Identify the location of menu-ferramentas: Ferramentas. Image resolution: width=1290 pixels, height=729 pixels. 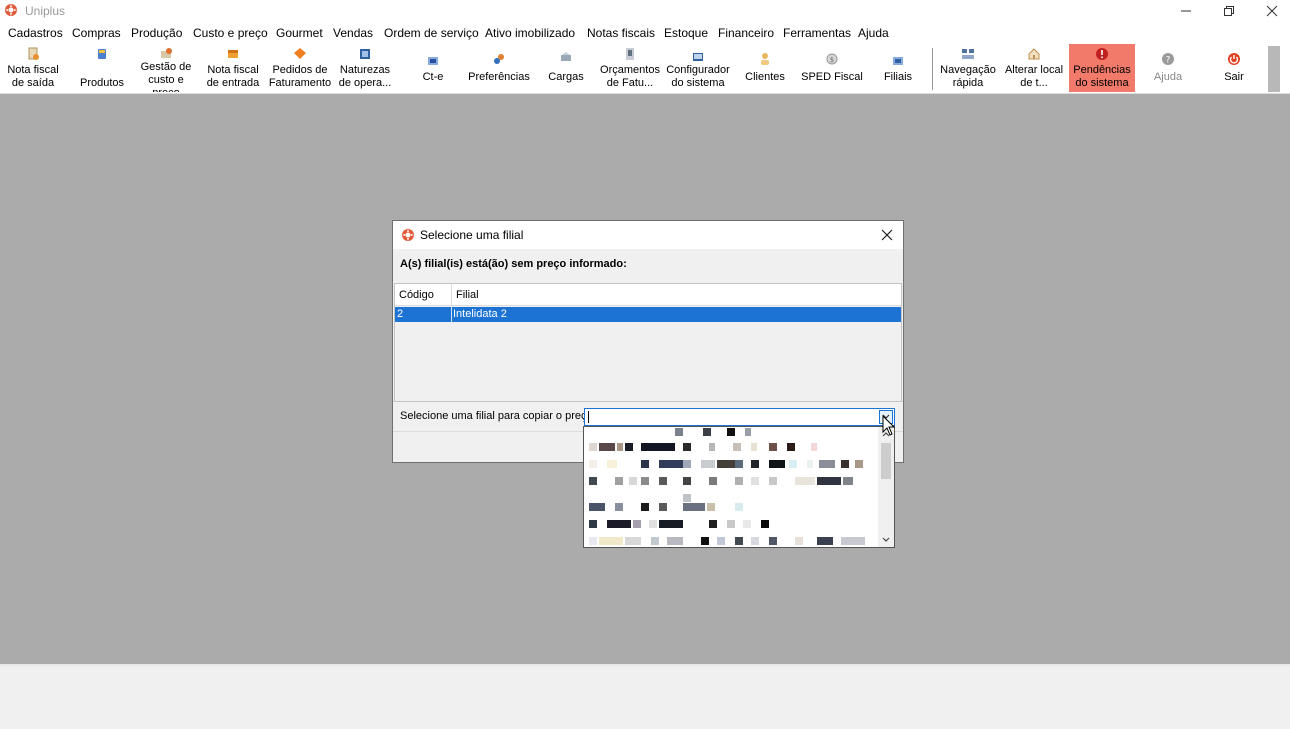
(817, 33).